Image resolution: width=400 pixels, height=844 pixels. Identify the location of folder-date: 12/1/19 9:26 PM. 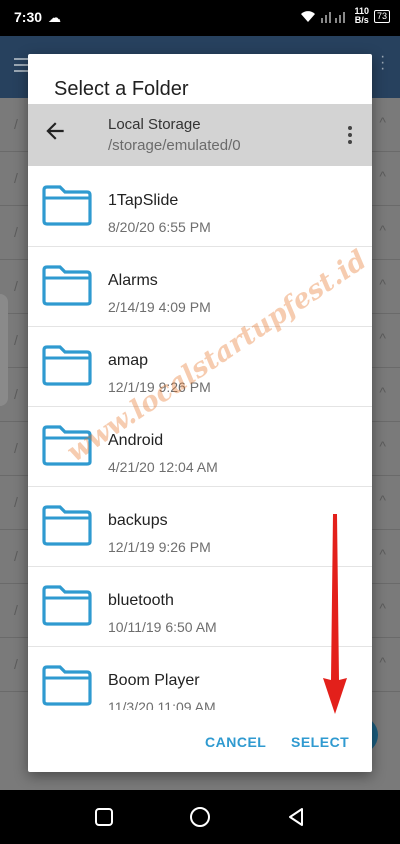
(159, 547).